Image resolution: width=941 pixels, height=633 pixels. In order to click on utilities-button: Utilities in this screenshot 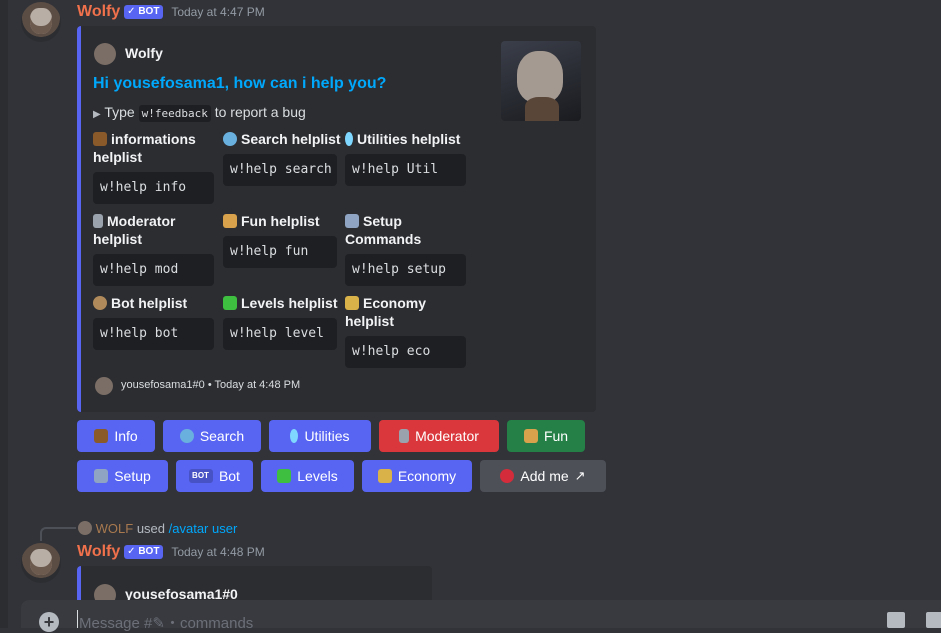, I will do `click(320, 436)`.